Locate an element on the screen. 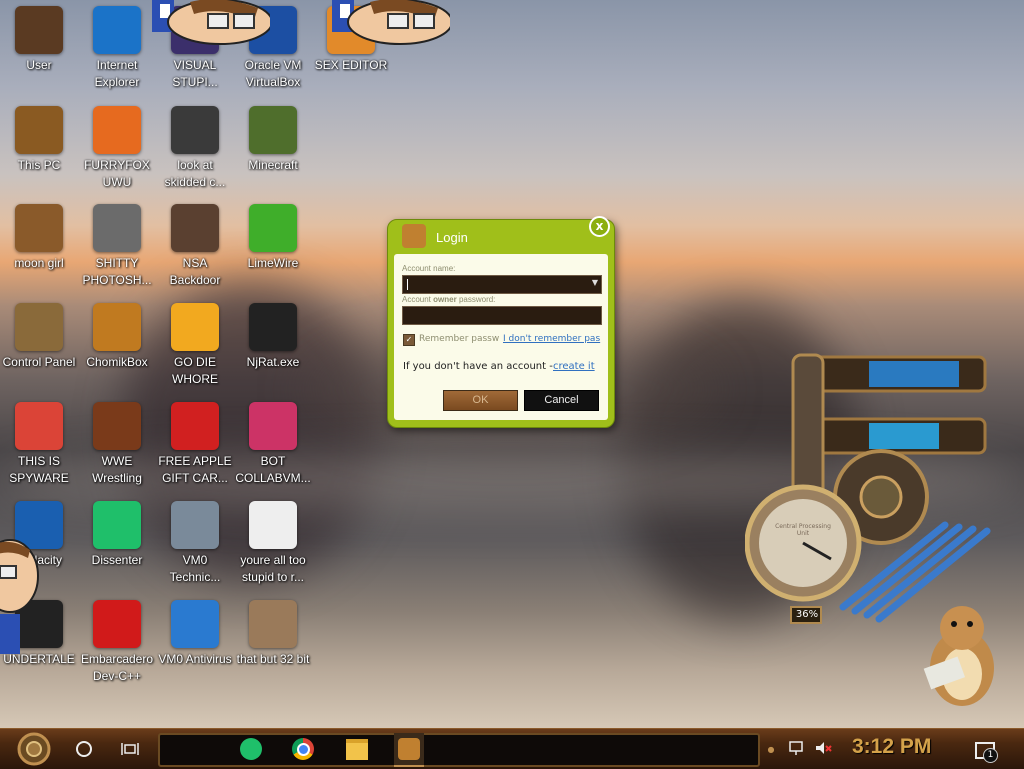  desktop-icon-njrat-exe: NjRat.exe is located at coordinates (273, 337).